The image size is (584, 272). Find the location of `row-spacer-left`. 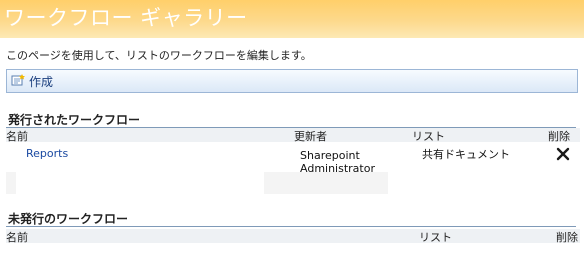

row-spacer-left is located at coordinates (11, 183).